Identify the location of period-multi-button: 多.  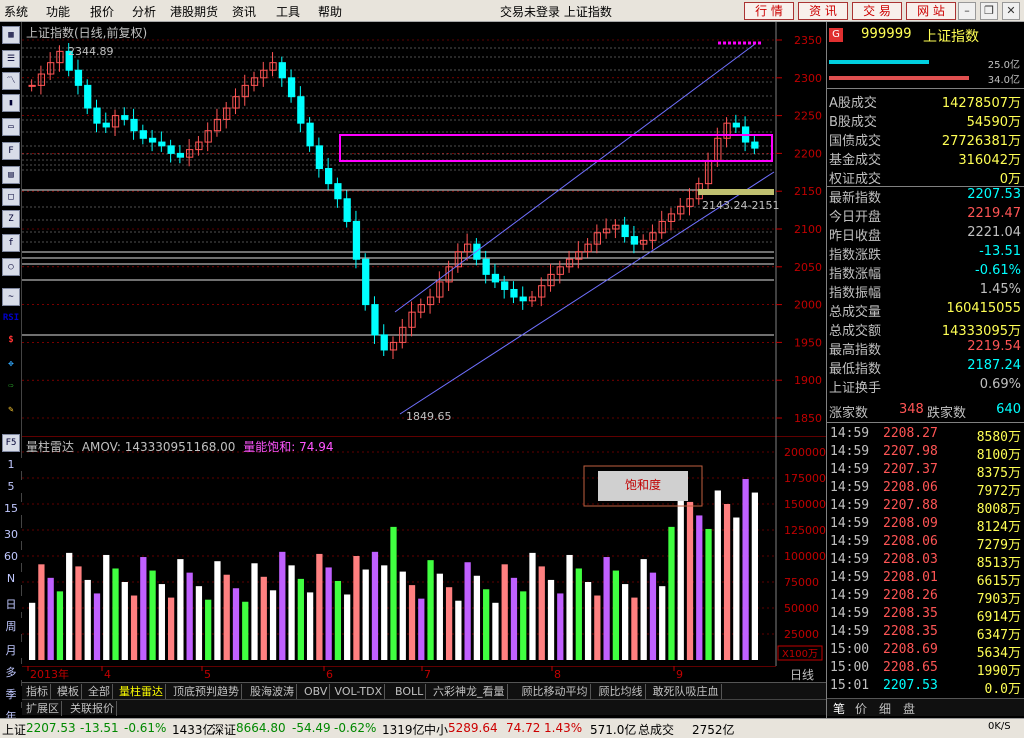
(11, 672).